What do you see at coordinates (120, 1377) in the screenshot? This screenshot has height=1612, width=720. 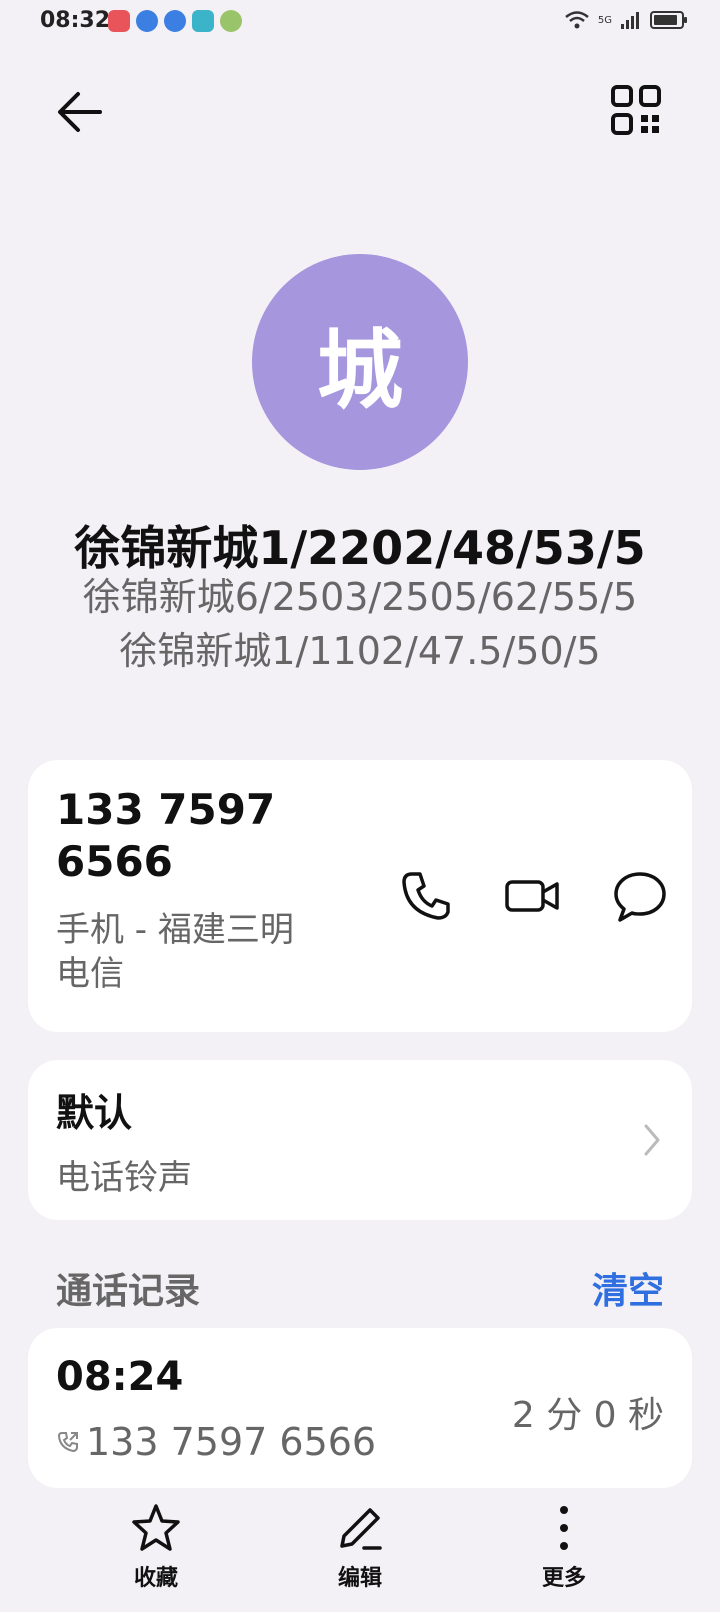 I see `call-log-time: 08:24` at bounding box center [120, 1377].